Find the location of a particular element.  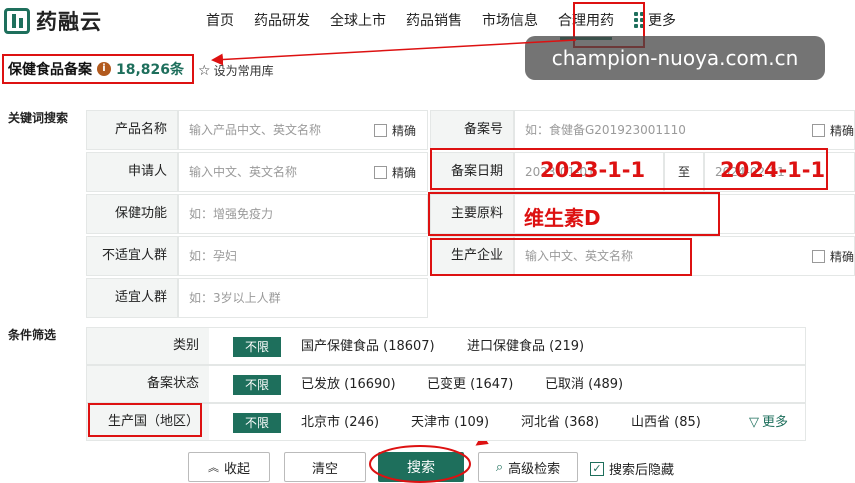

advanced-search-label: 高级检索 is located at coordinates (534, 469).